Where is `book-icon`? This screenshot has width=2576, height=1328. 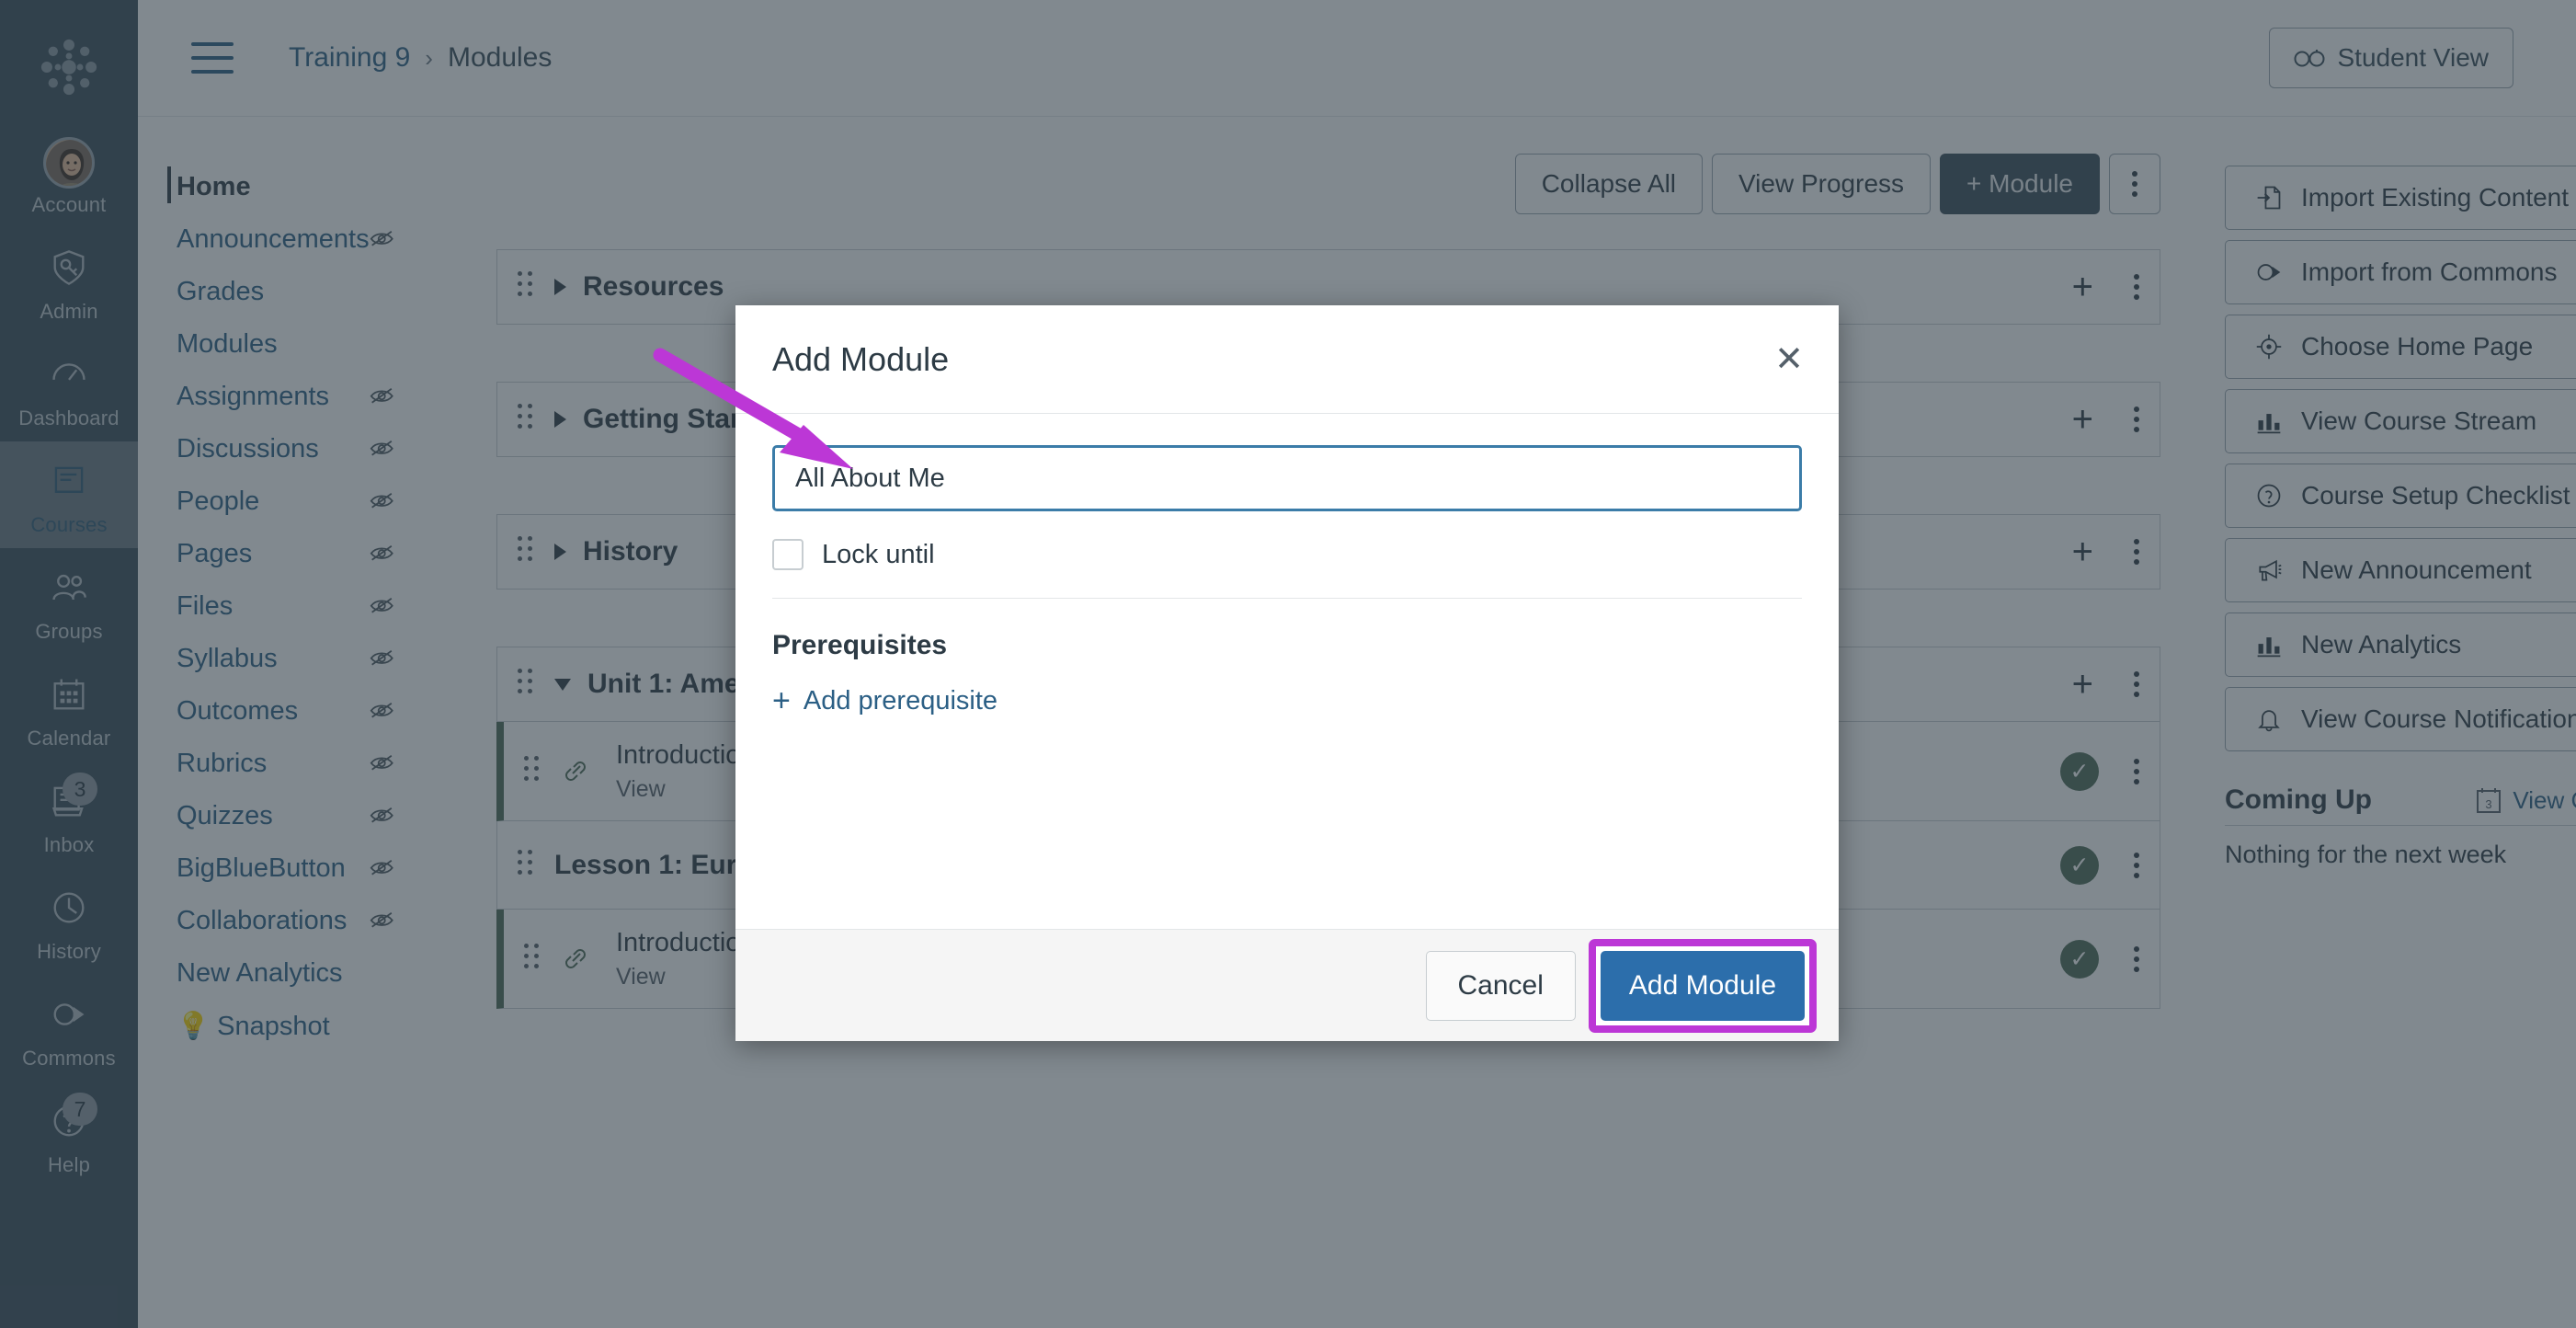
book-icon is located at coordinates (69, 483).